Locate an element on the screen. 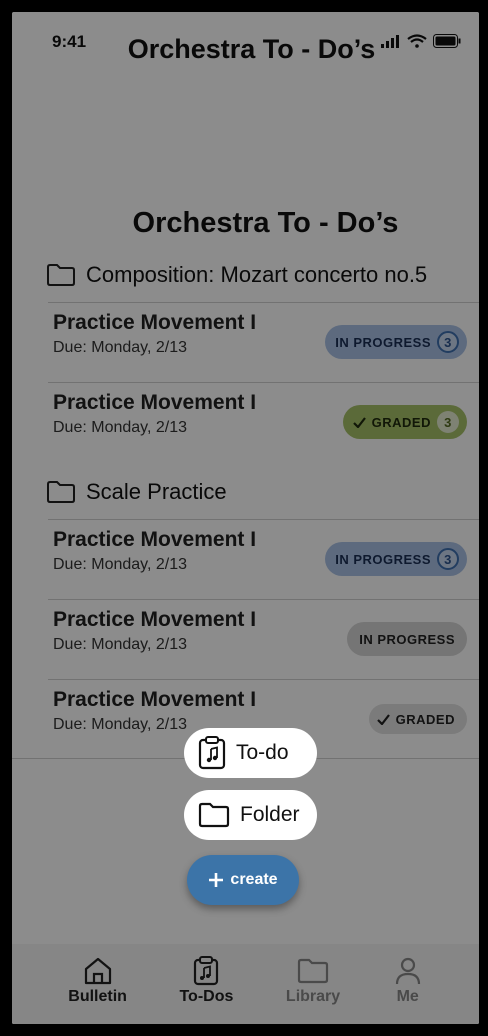  menu-item-label: To-do is located at coordinates (262, 752).